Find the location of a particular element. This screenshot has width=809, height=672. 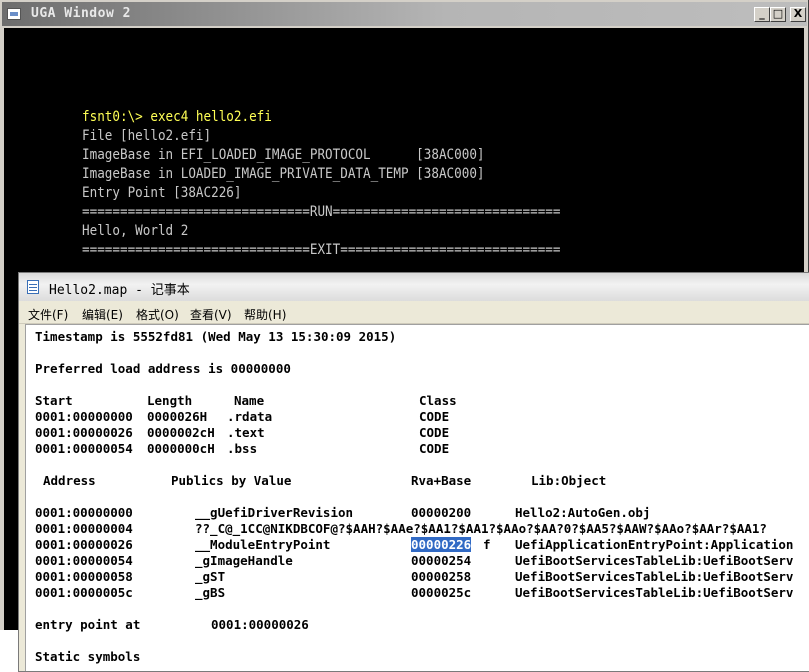

section-name: .bss is located at coordinates (242, 448).